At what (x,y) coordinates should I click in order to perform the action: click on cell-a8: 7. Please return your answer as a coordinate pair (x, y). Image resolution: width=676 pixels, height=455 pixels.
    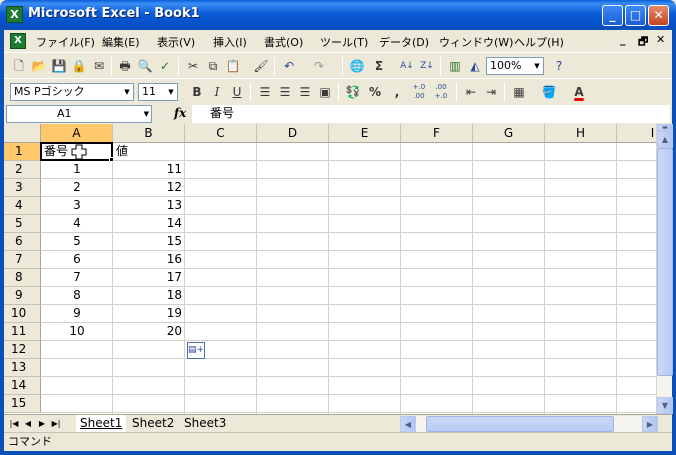
    Looking at the image, I should click on (77, 278).